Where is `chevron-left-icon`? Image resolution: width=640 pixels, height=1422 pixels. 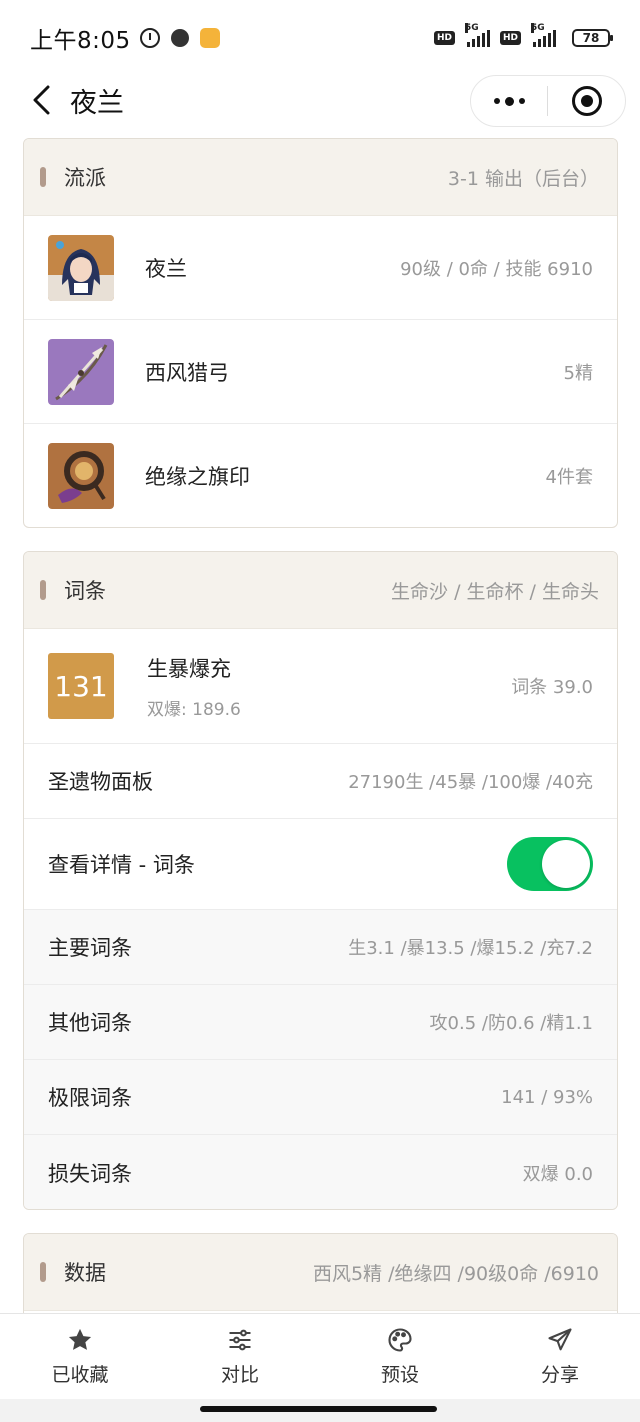
chevron-left-icon is located at coordinates (41, 100).